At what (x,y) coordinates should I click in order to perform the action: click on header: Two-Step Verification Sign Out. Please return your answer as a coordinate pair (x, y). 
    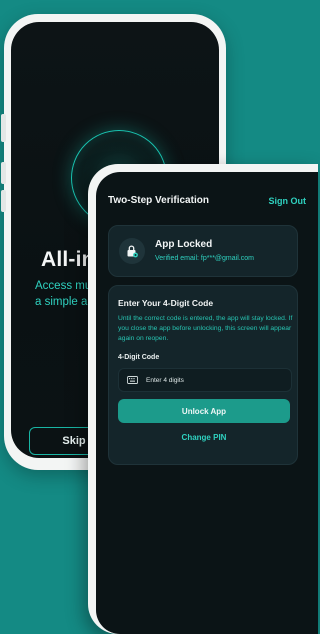
    Looking at the image, I should click on (207, 200).